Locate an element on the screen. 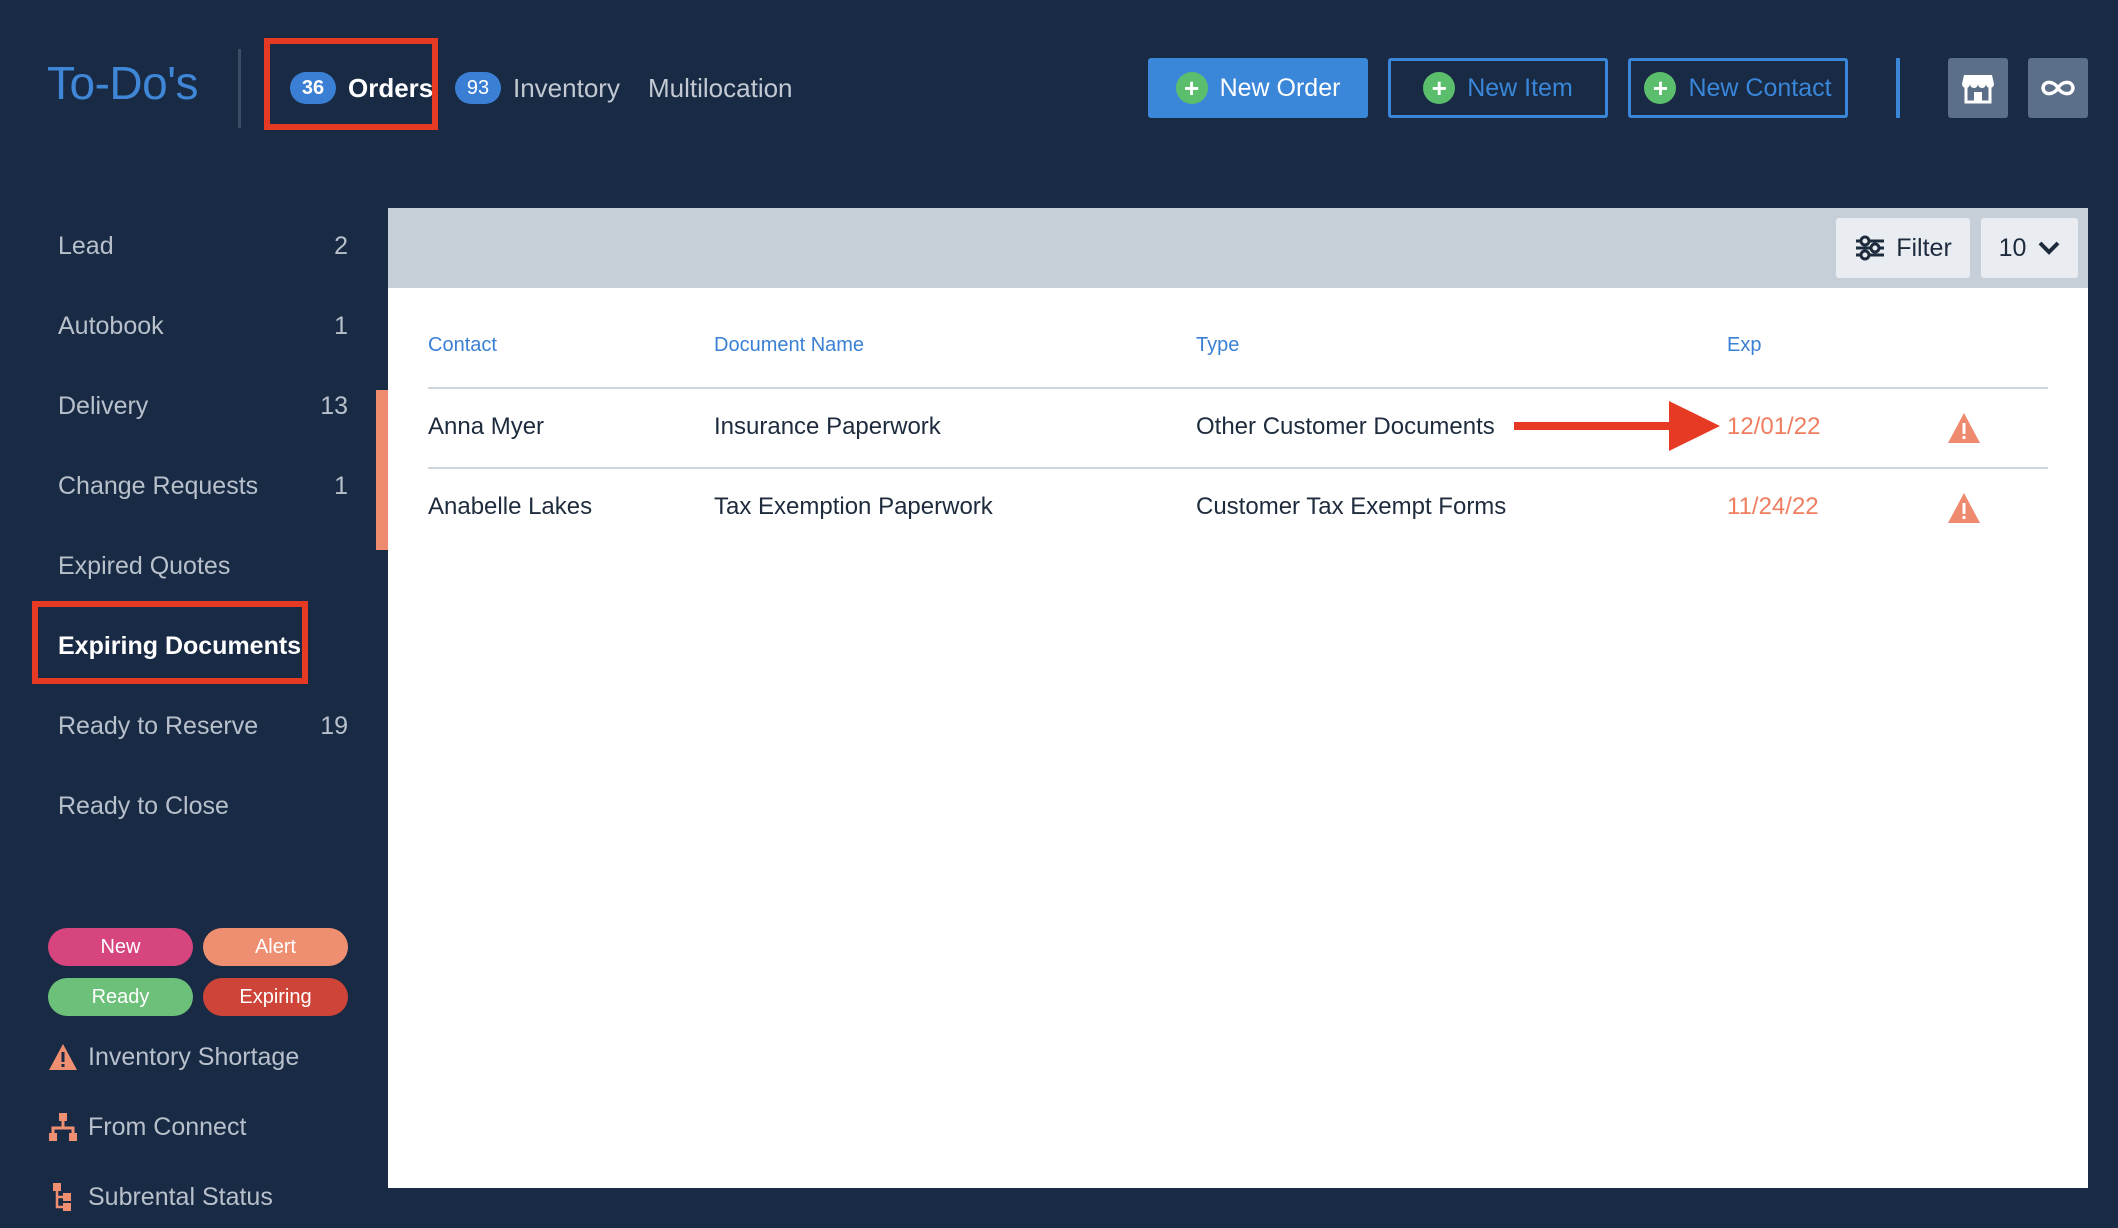 This screenshot has height=1228, width=2118. tab-orders-label: Orders is located at coordinates (391, 87).